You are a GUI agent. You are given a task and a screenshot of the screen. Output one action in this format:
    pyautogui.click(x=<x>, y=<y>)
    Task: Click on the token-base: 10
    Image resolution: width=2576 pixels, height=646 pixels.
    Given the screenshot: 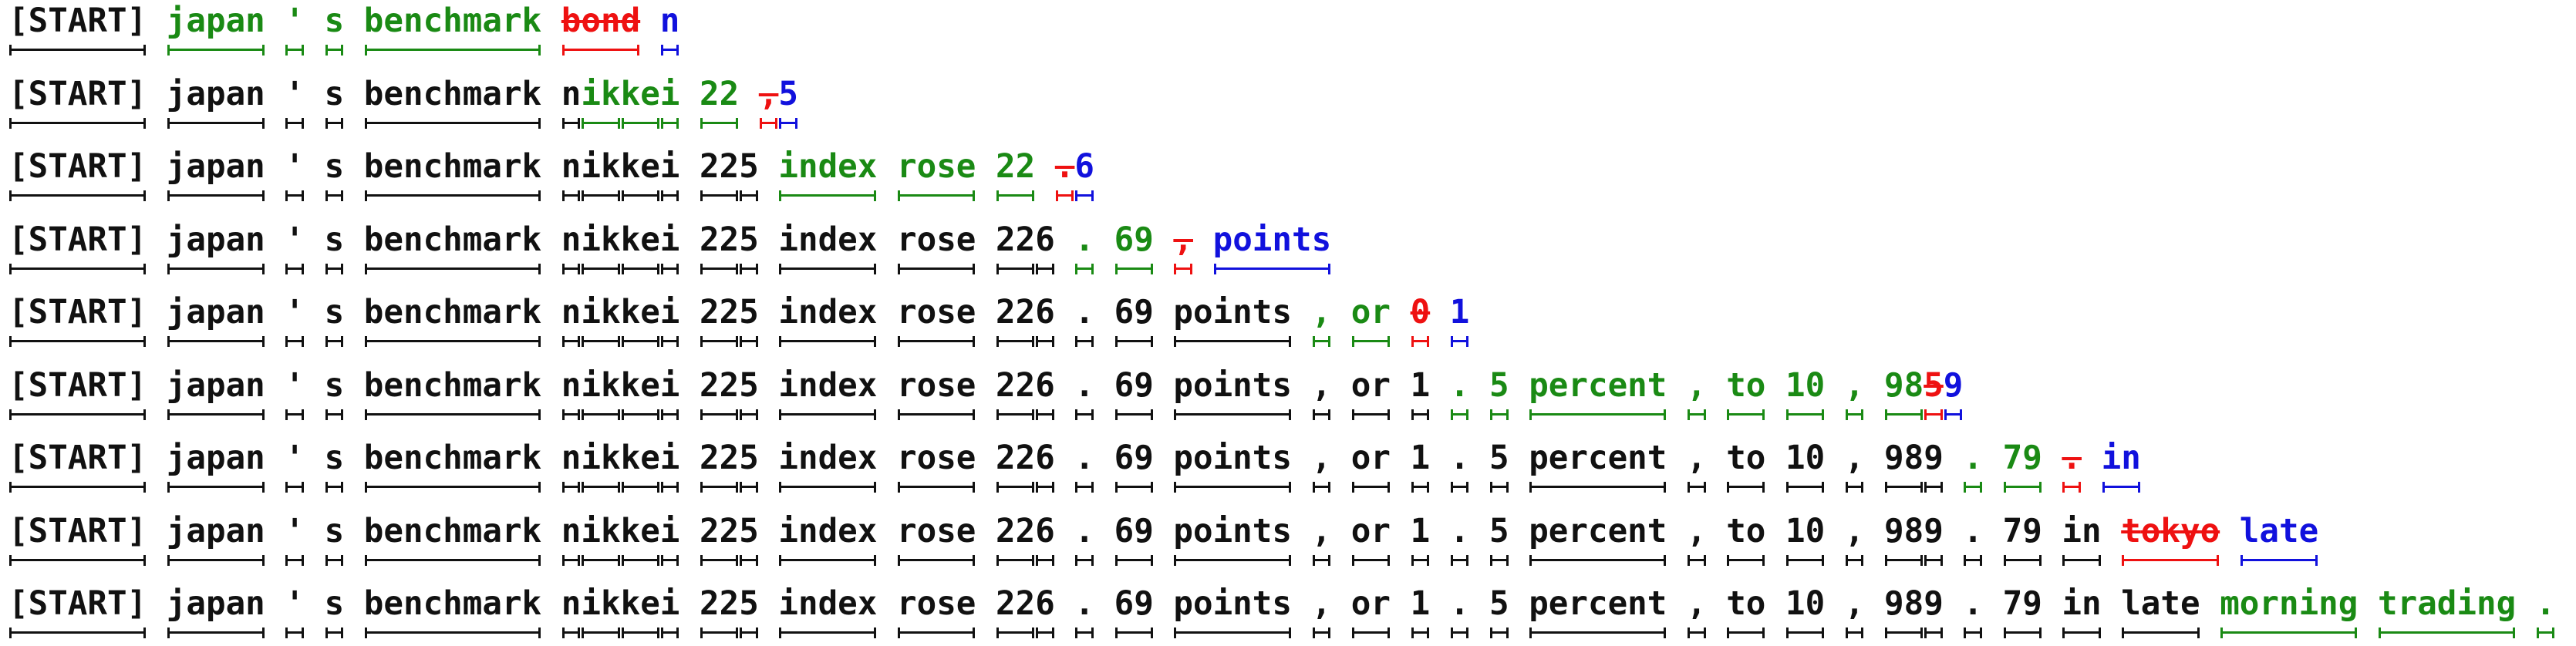 What is the action you would take?
    pyautogui.click(x=1805, y=604)
    